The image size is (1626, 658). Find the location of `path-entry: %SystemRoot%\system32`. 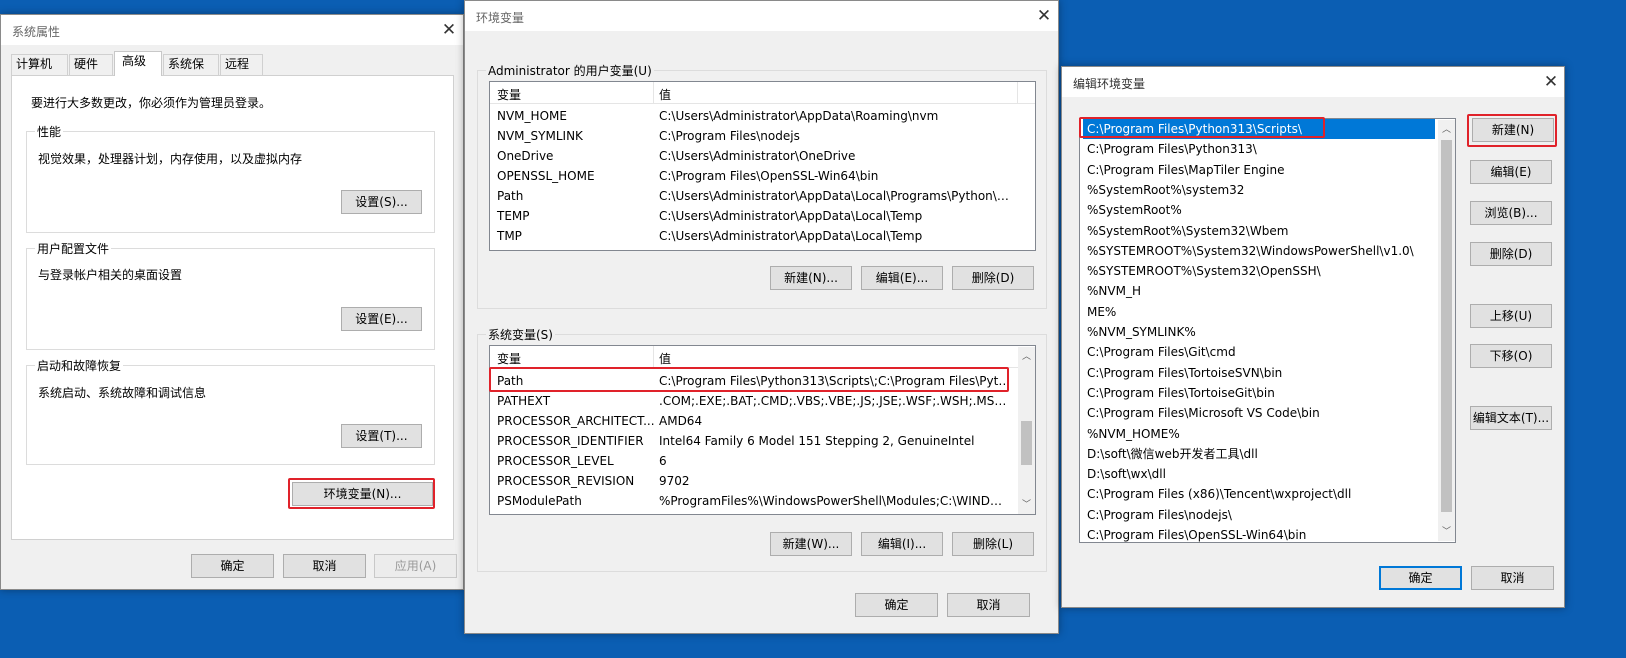

path-entry: %SystemRoot%\system32 is located at coordinates (1258, 190).